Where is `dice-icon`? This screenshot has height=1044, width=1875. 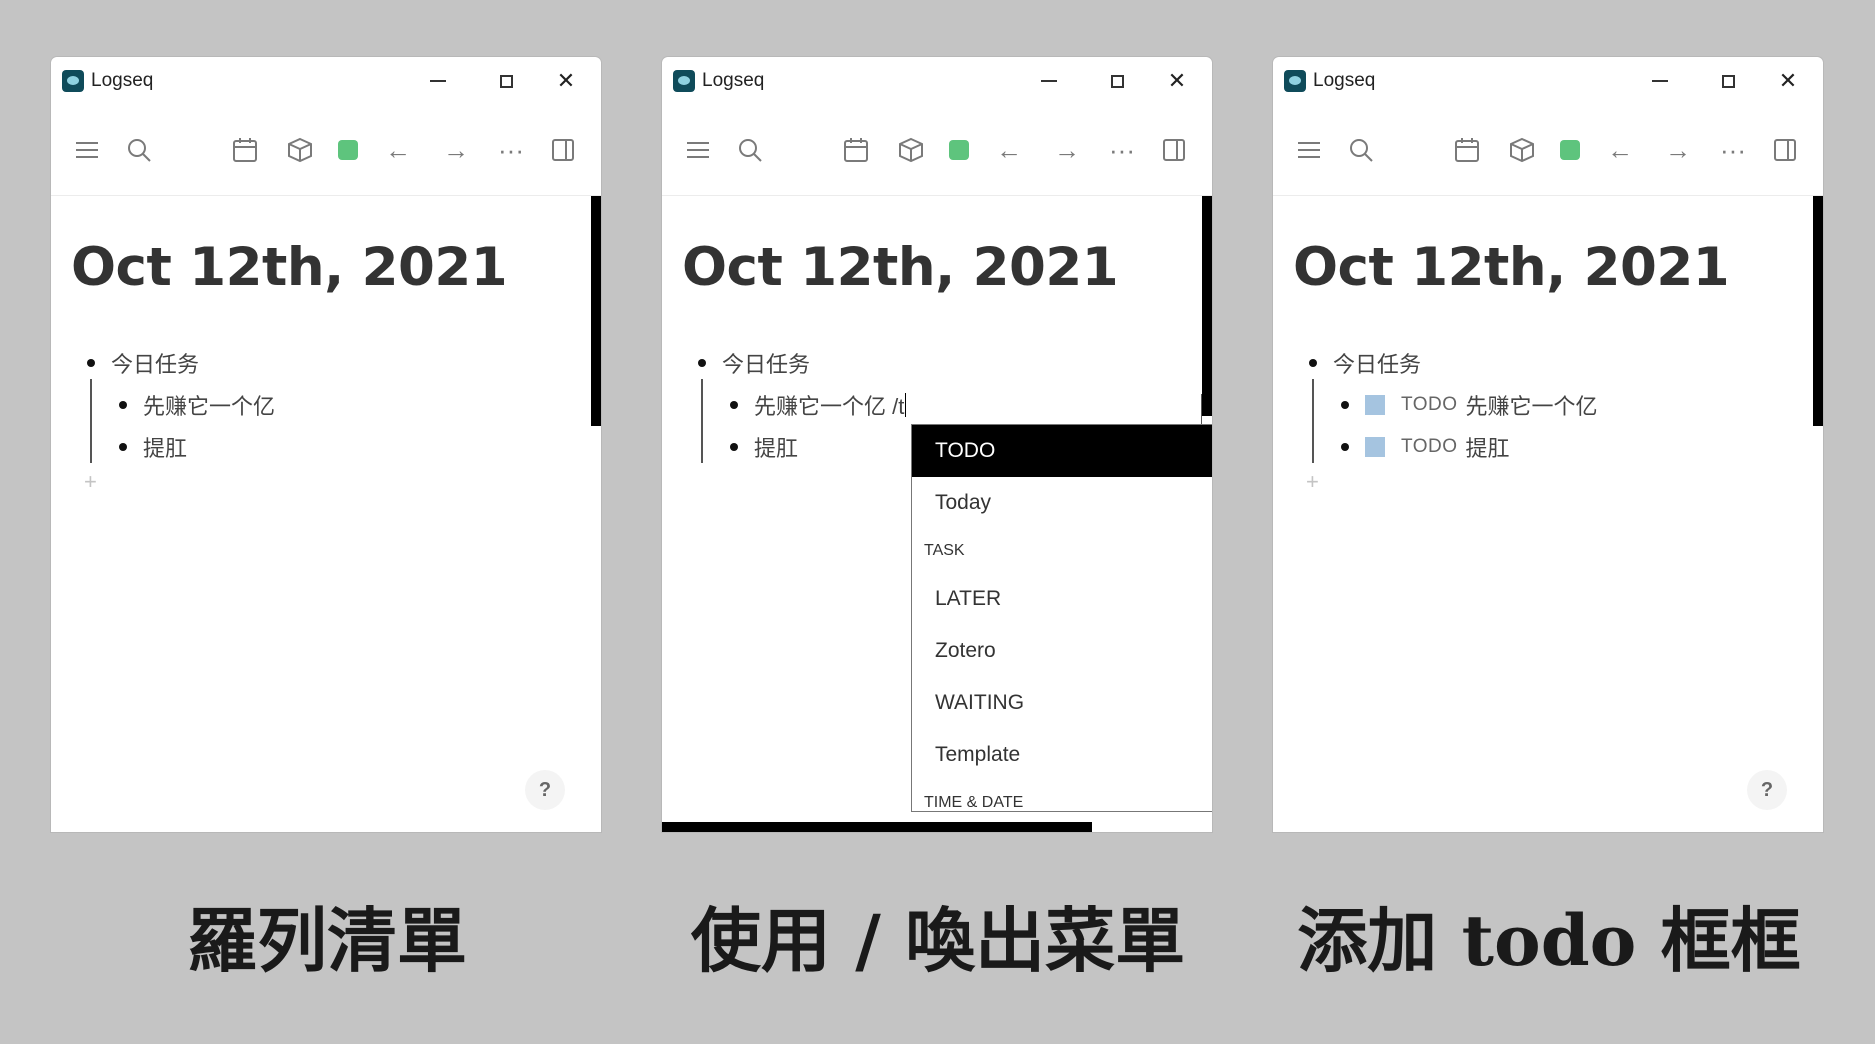
dice-icon is located at coordinates (911, 150).